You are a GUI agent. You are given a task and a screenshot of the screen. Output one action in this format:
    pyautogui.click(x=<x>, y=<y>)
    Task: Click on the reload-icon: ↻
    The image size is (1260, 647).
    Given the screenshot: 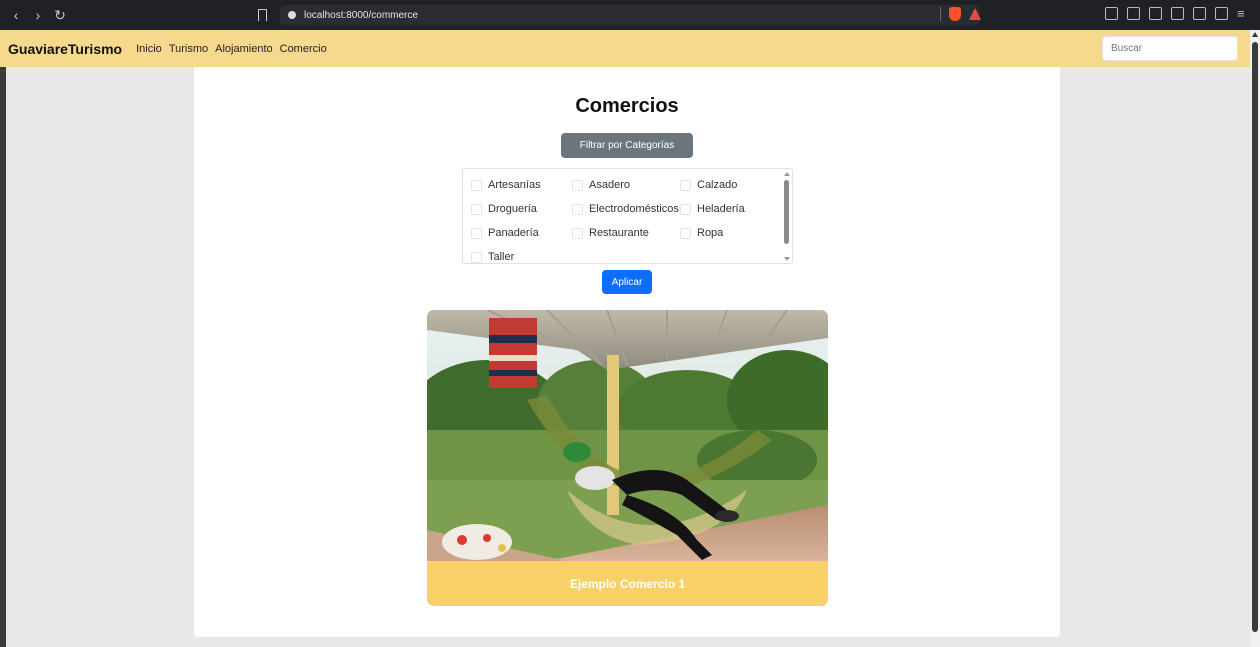 What is the action you would take?
    pyautogui.click(x=60, y=15)
    